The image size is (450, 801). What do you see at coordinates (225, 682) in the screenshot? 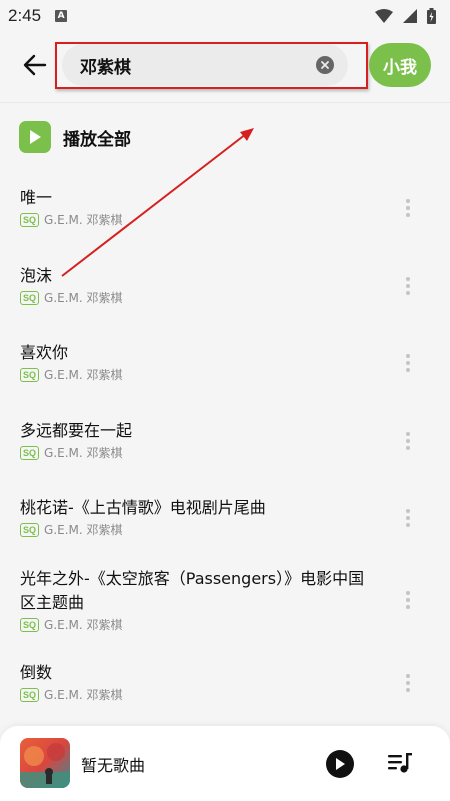
I see `list-item: 倒数 SQ G.E.M. 邓紫棋` at bounding box center [225, 682].